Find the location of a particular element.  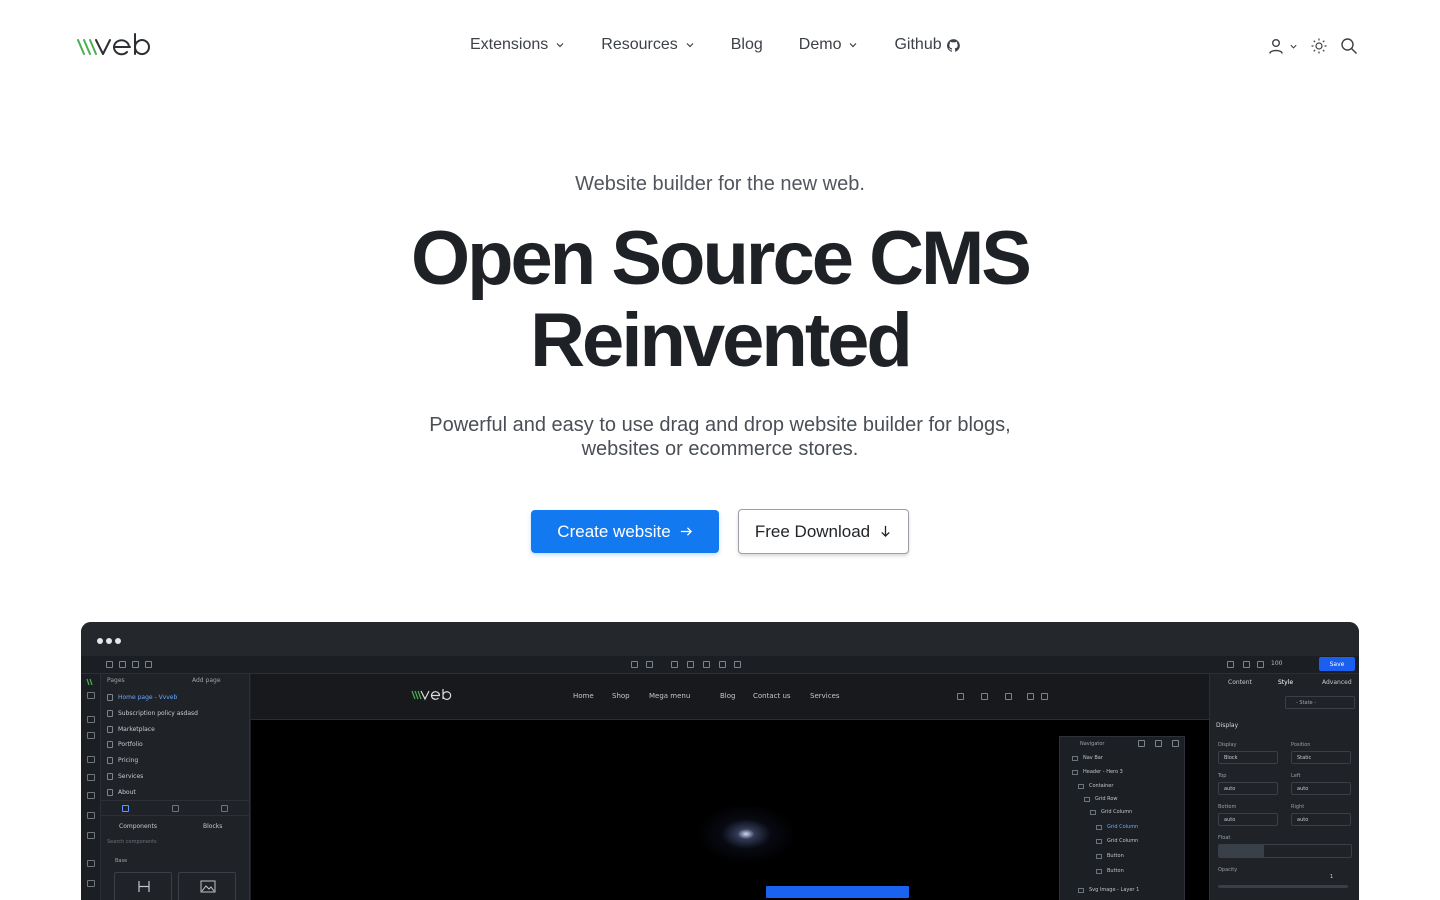

section-base-heading: Base is located at coordinates (121, 861).